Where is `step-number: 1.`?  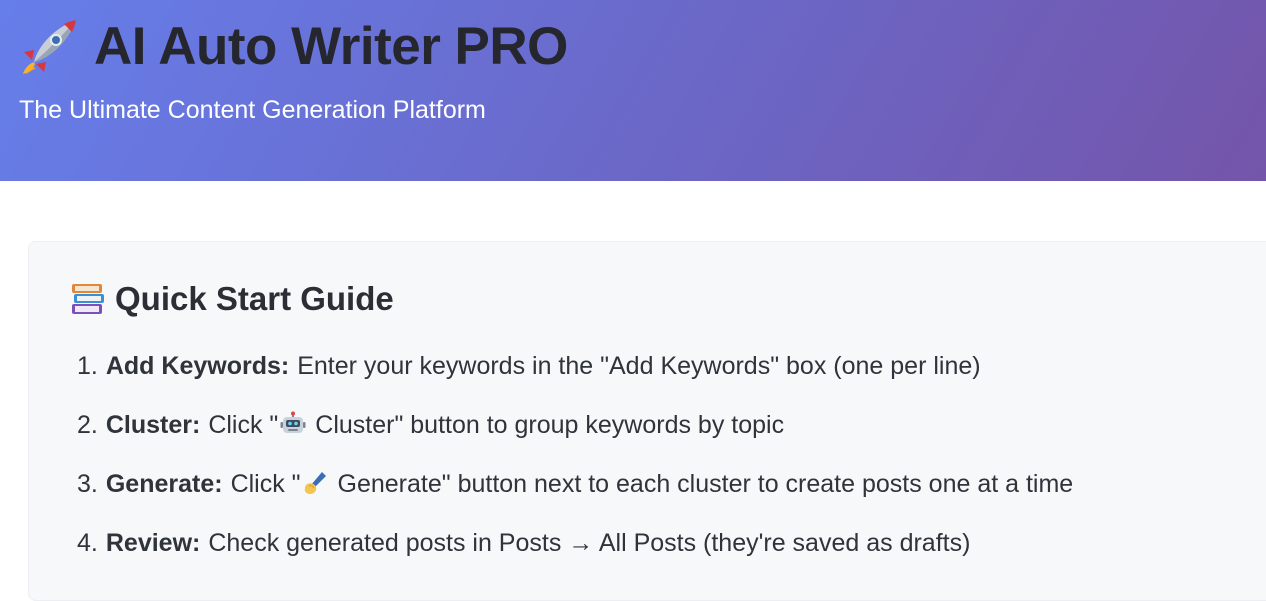
step-number: 1. is located at coordinates (87, 366).